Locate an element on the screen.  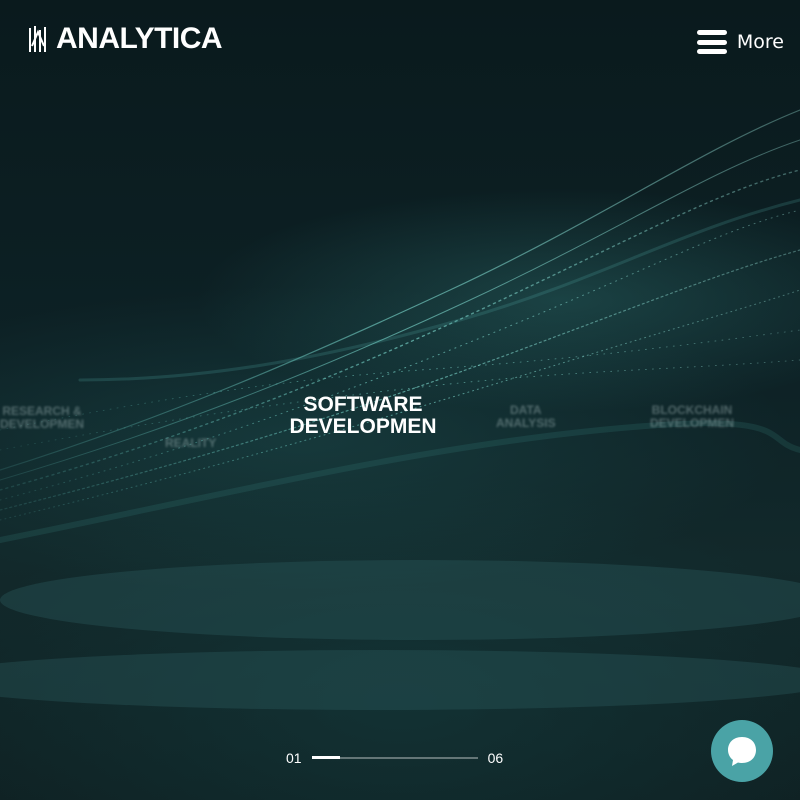
slide-label-blockchain: BLOCKCHAIN DEVELOPMEN is located at coordinates (692, 417).